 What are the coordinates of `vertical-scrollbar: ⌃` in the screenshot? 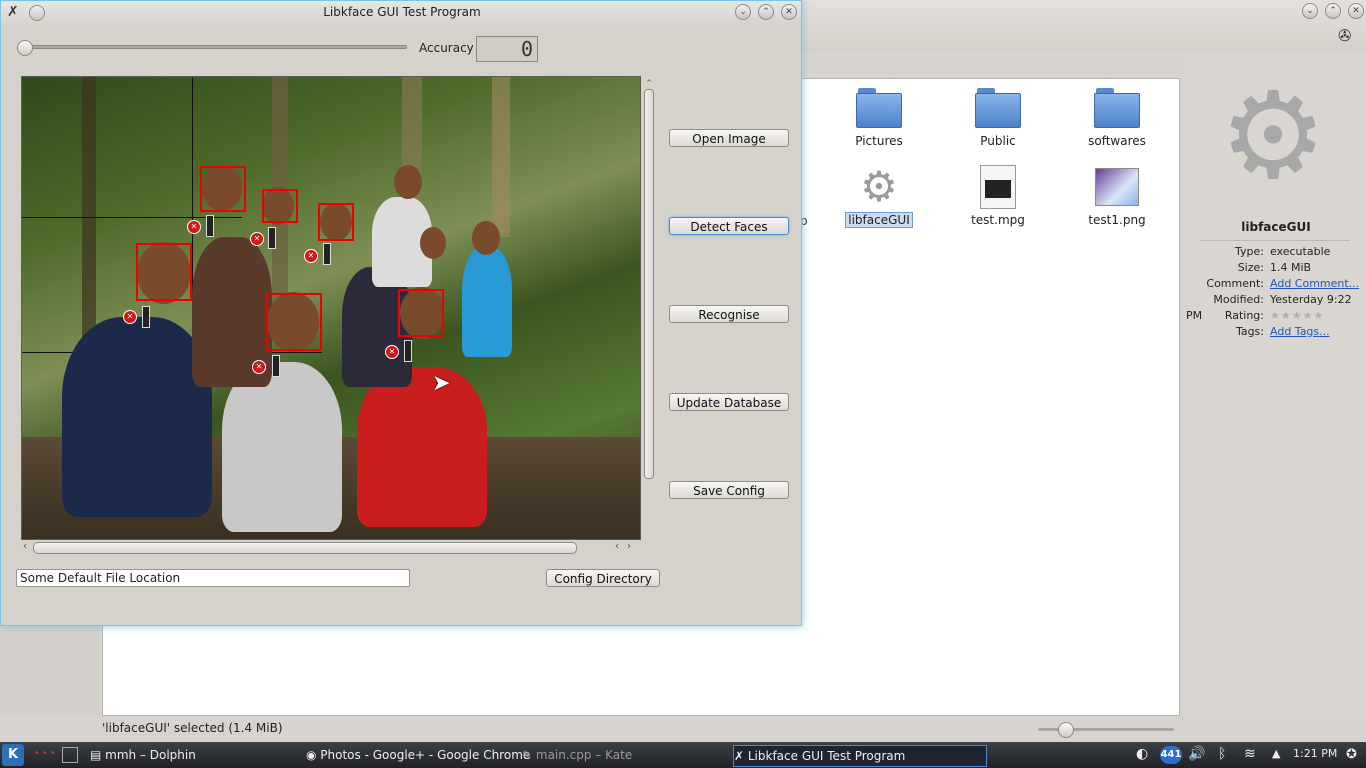 It's located at (649, 307).